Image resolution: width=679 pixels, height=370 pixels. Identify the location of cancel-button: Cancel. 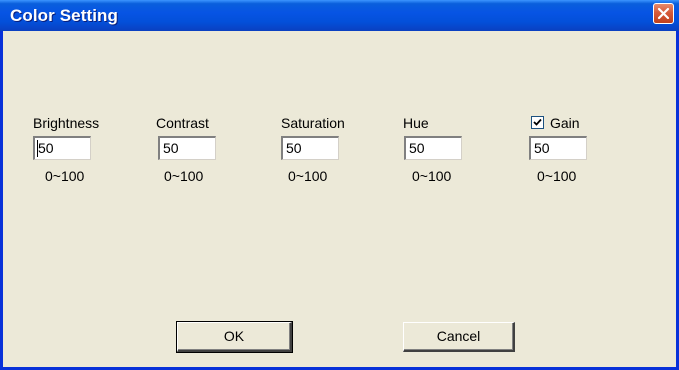
(459, 337).